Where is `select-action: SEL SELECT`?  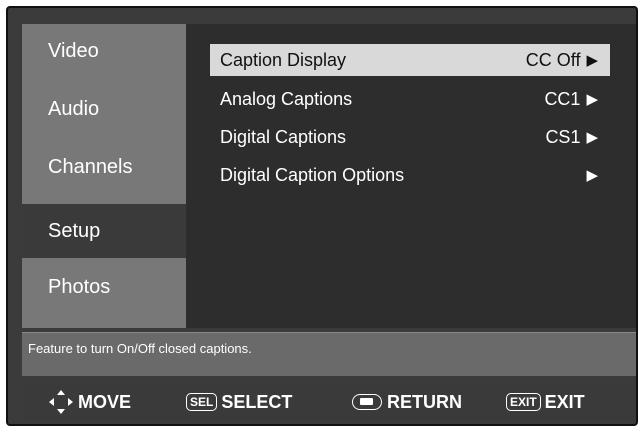 select-action: SEL SELECT is located at coordinates (239, 402).